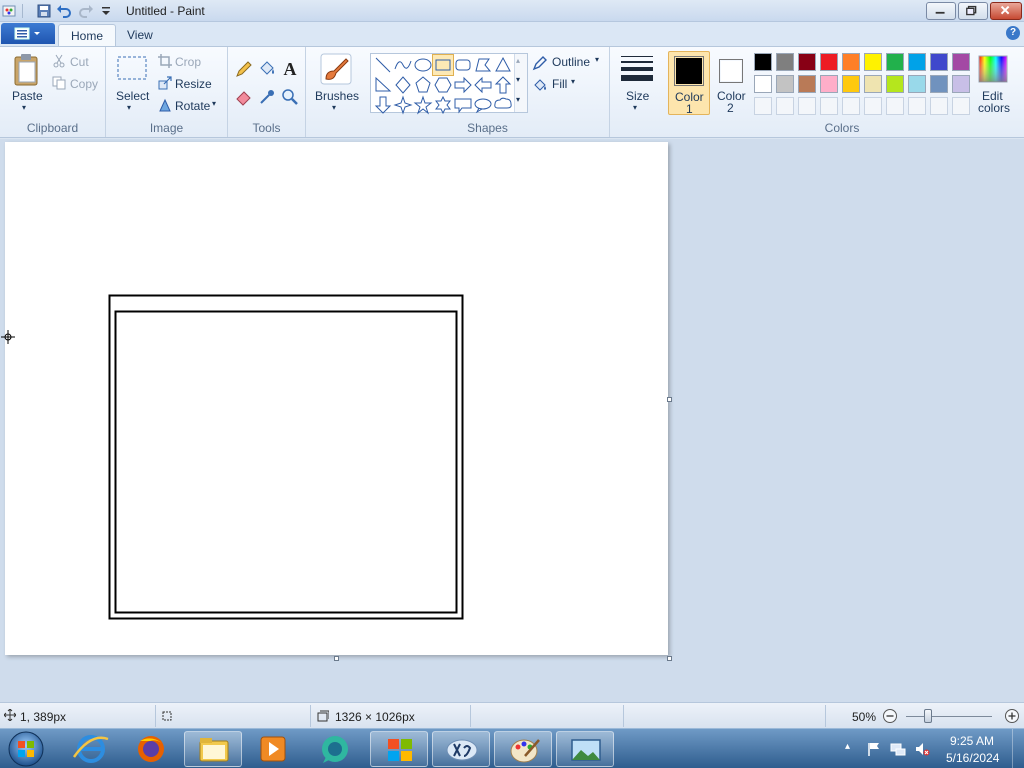 The width and height of the screenshot is (1024, 768). What do you see at coordinates (383, 85) in the screenshot?
I see `right-triangle-shape-icon` at bounding box center [383, 85].